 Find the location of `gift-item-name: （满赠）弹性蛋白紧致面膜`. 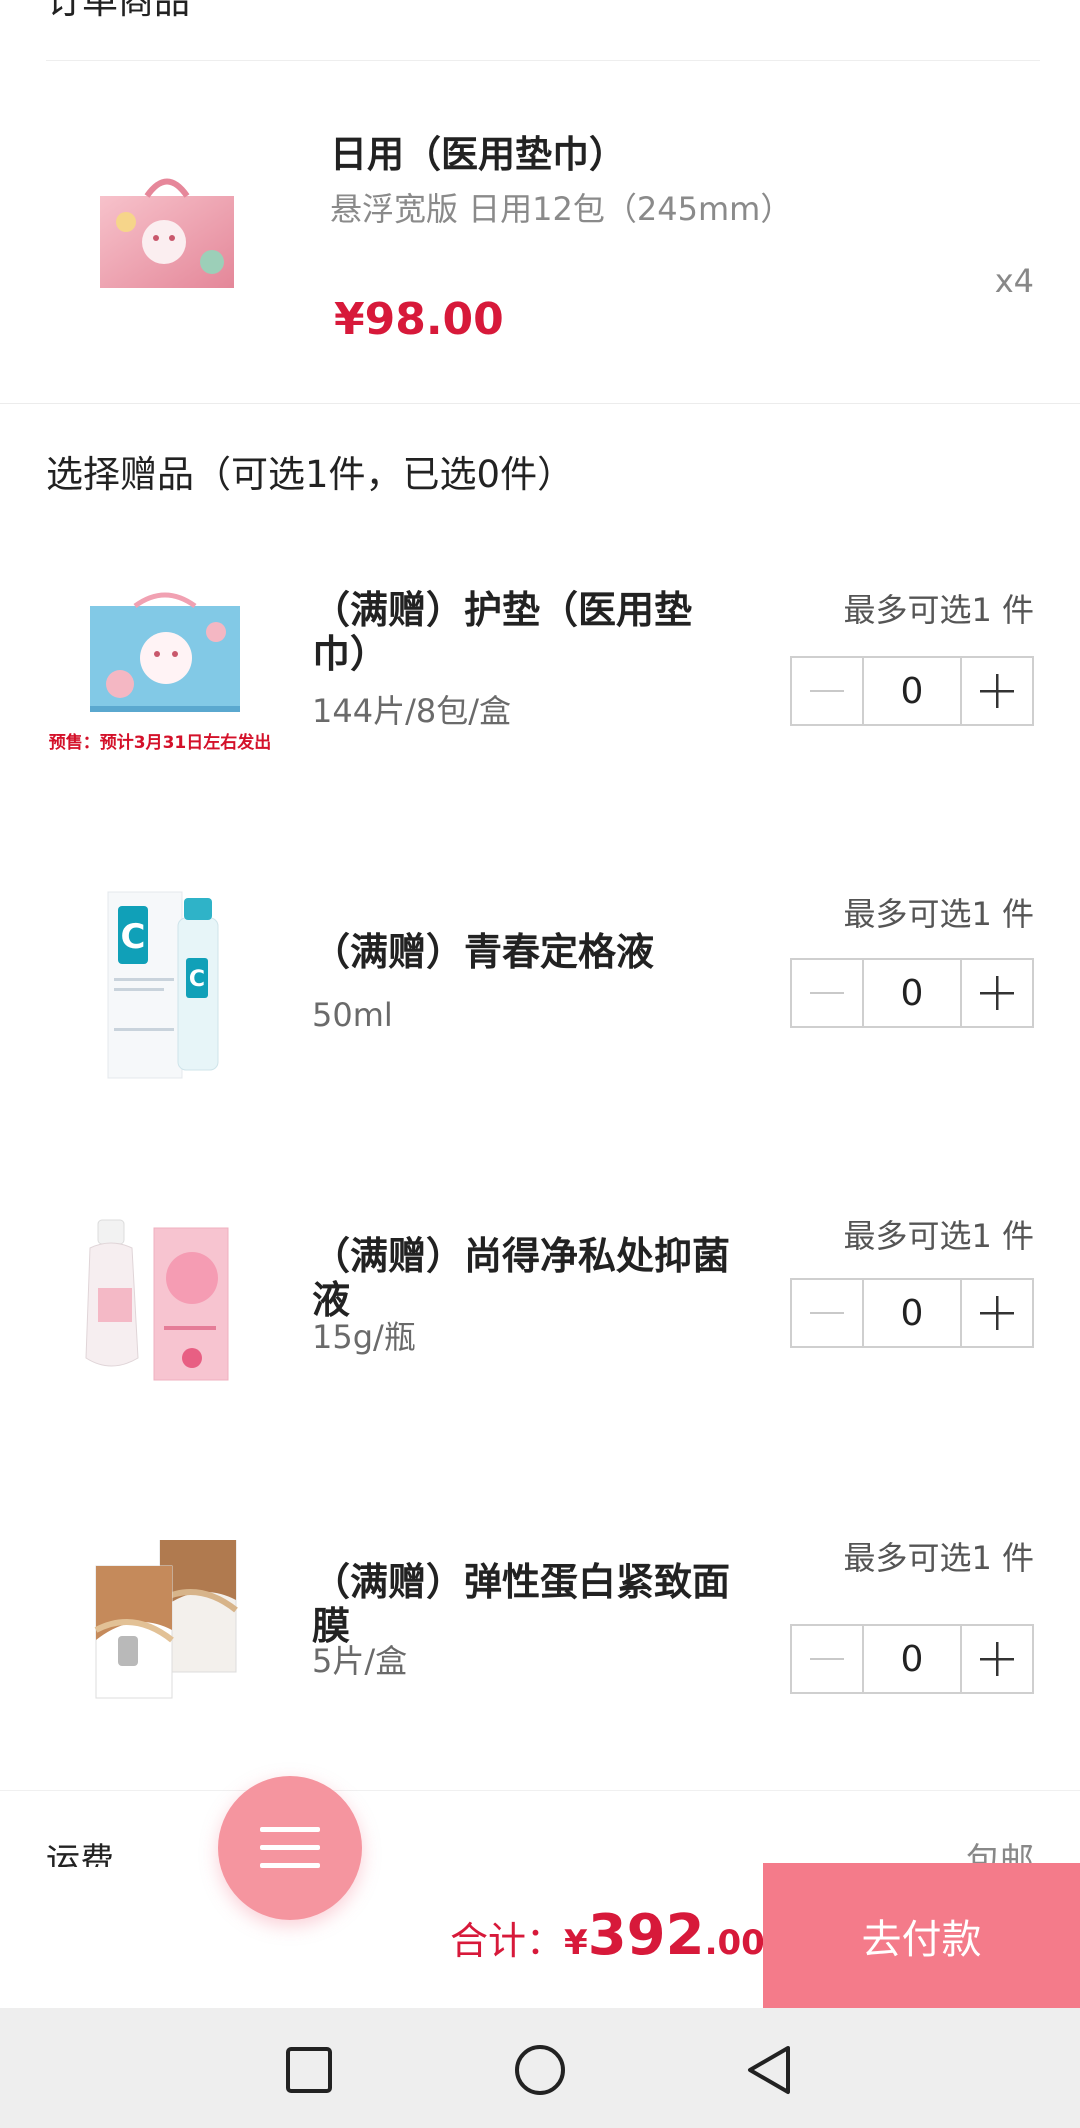

gift-item-name: （满赠）弹性蛋白紧致面膜 is located at coordinates (521, 1604).